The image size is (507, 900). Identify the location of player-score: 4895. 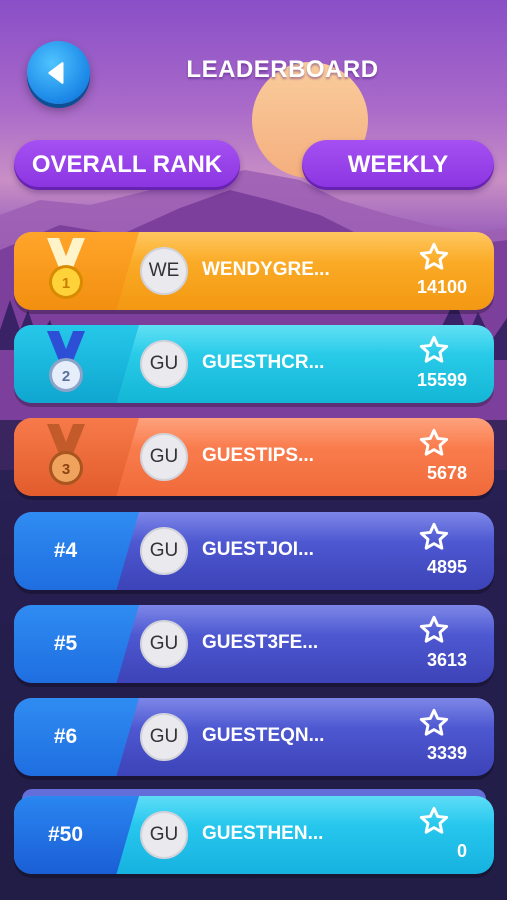
(446, 567).